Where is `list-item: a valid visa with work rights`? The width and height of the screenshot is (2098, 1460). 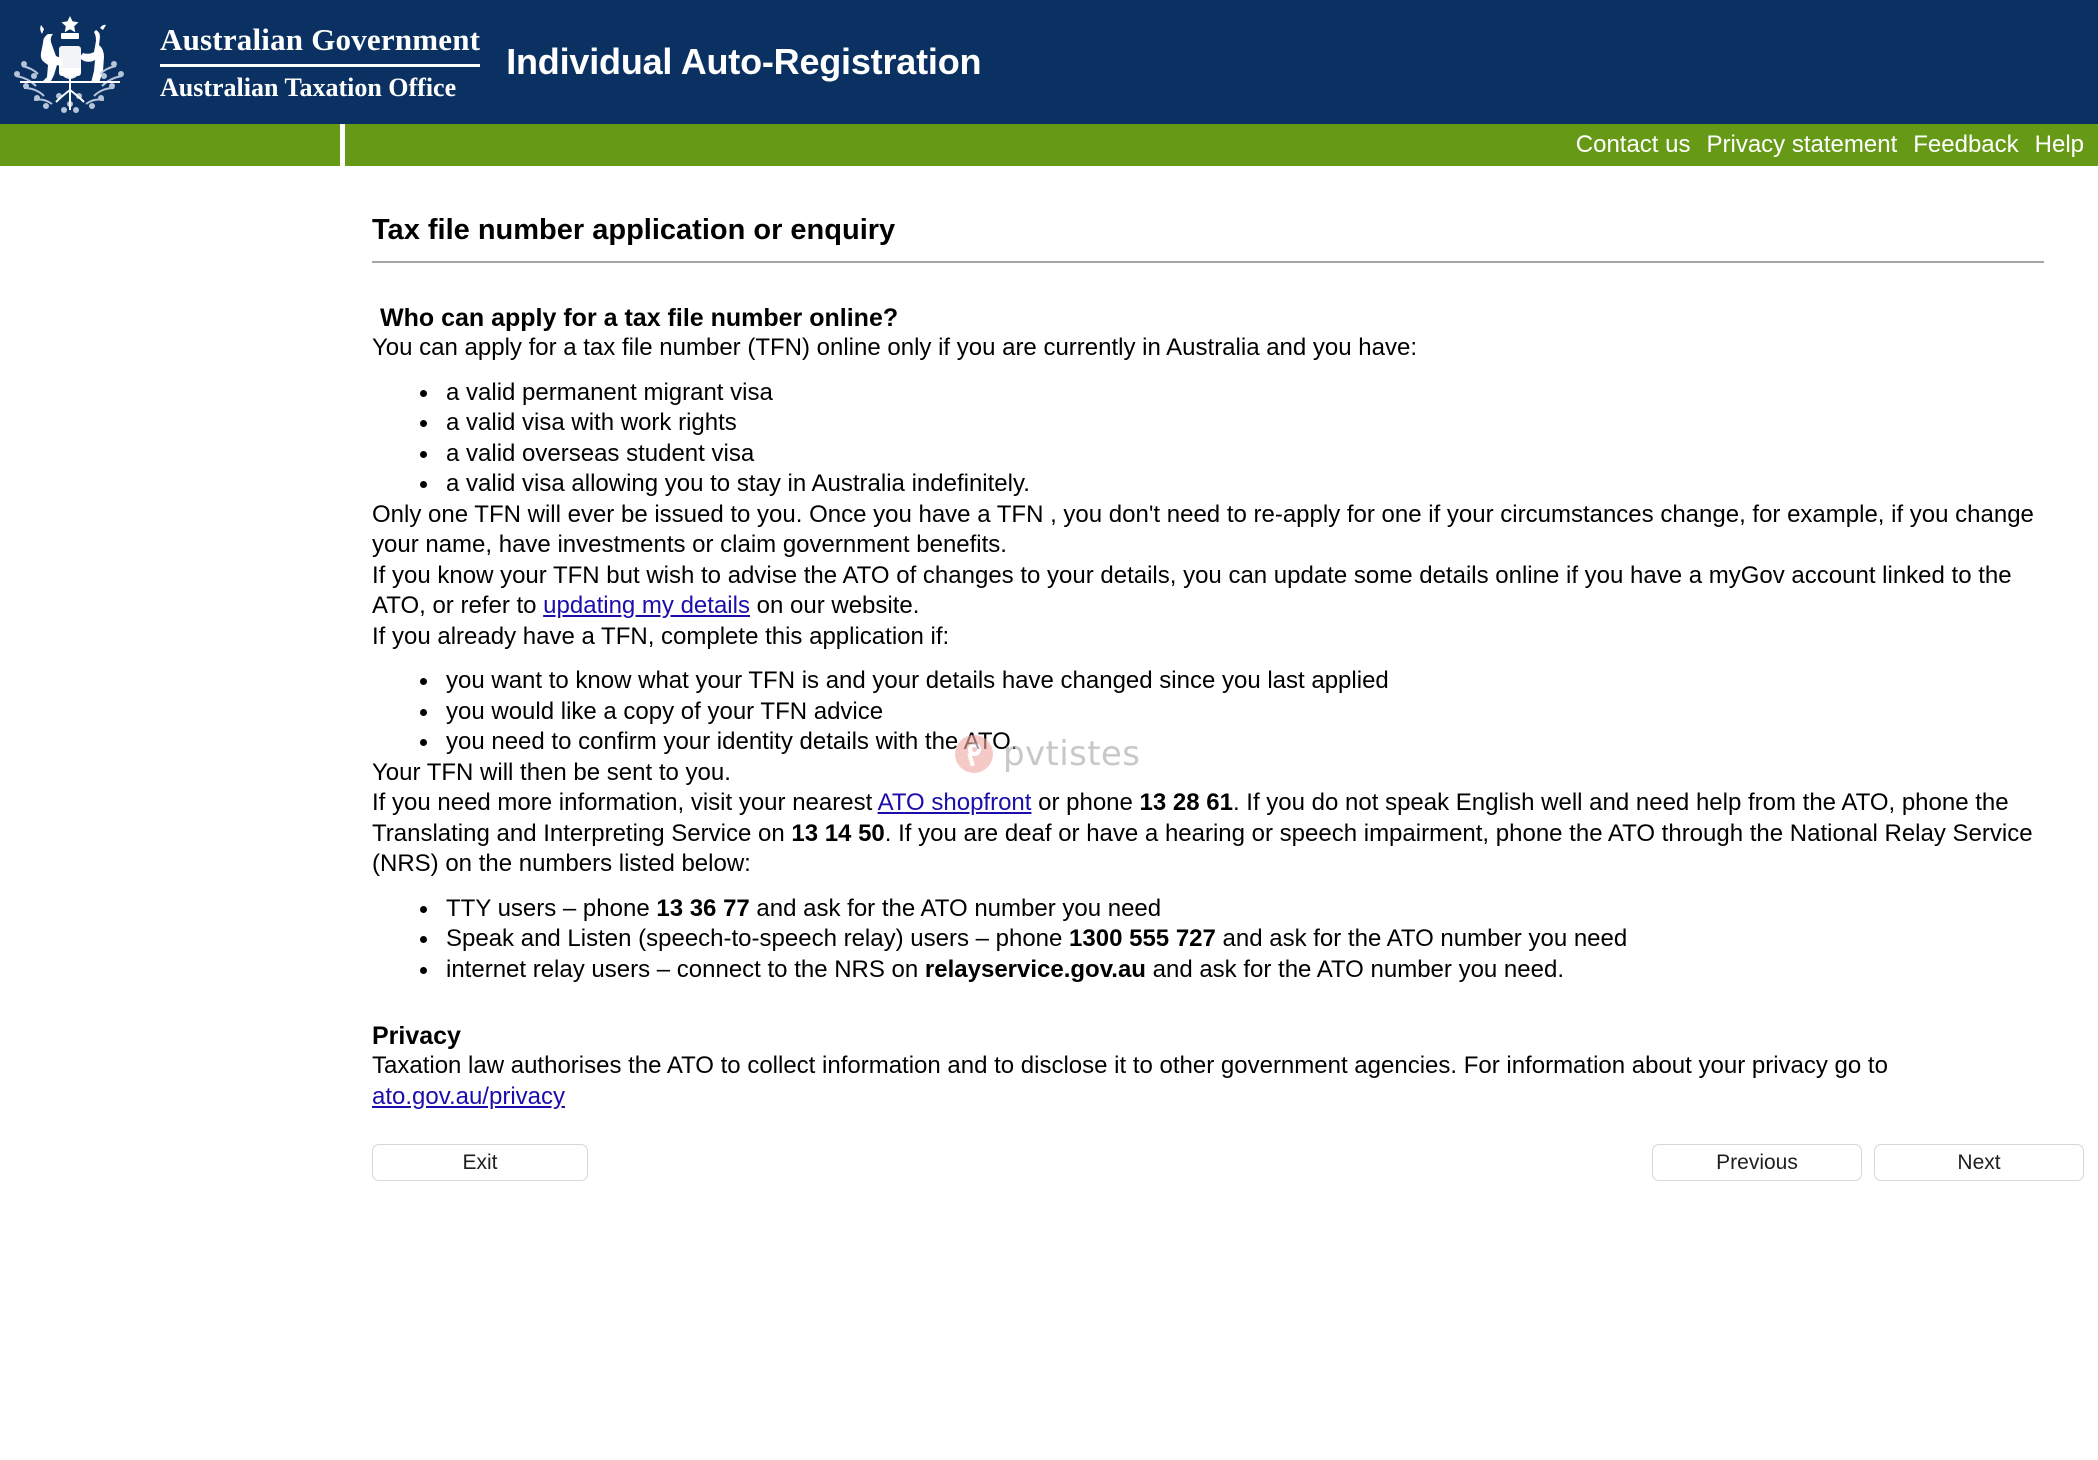
list-item: a valid visa with work rights is located at coordinates (1242, 423).